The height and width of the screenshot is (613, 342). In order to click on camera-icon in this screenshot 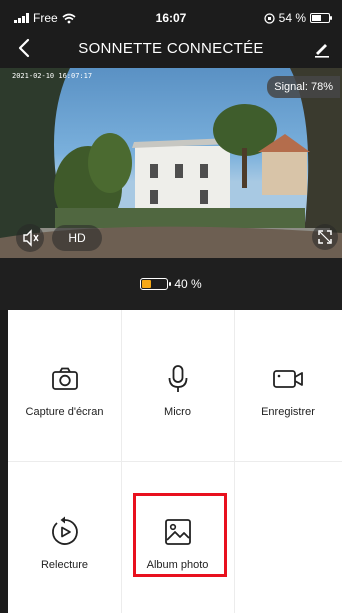, I will do `click(64, 378)`.